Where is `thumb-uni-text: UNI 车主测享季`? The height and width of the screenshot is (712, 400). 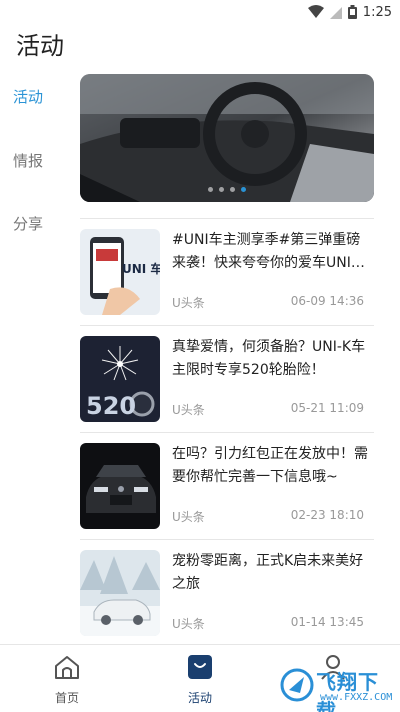
thumb-uni-text: UNI 车主测享季 is located at coordinates (141, 268).